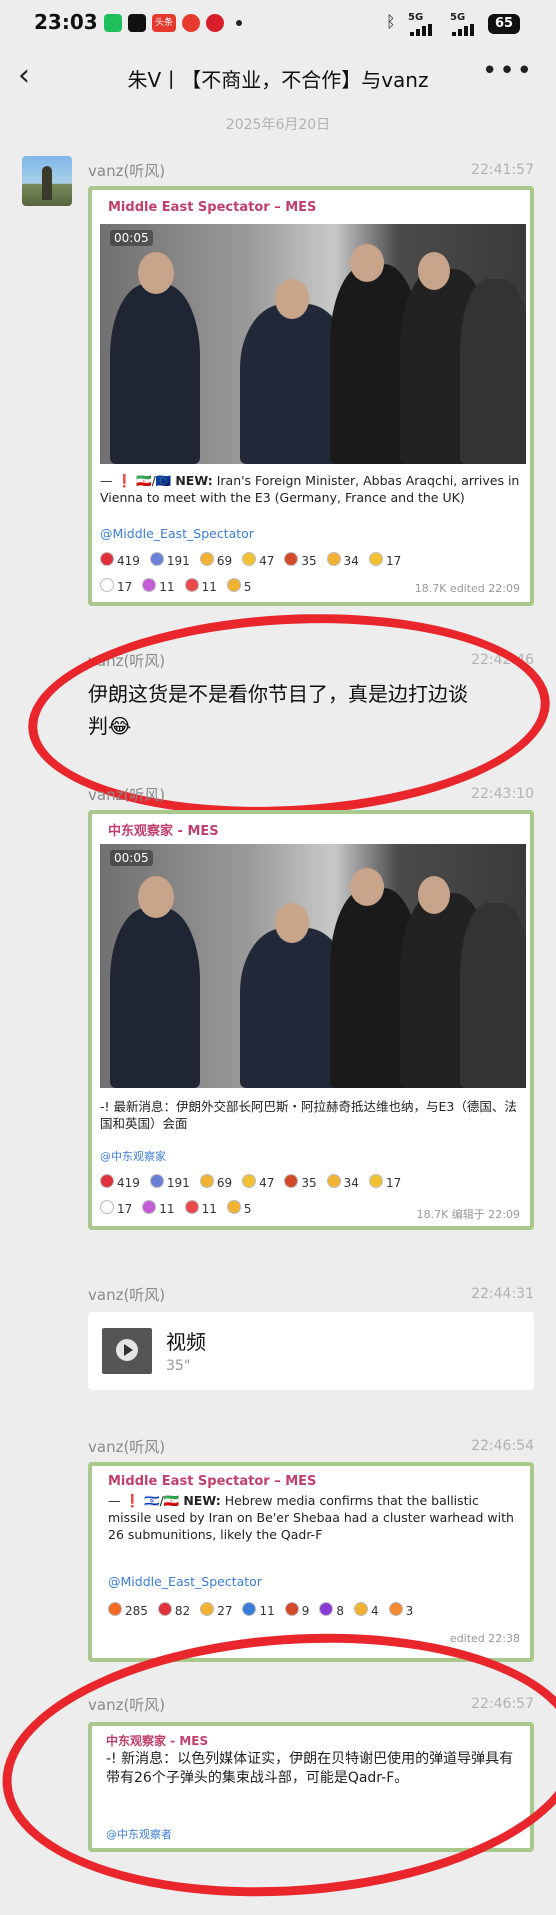  I want to click on reaction-chip: 27, so click(216, 1610).